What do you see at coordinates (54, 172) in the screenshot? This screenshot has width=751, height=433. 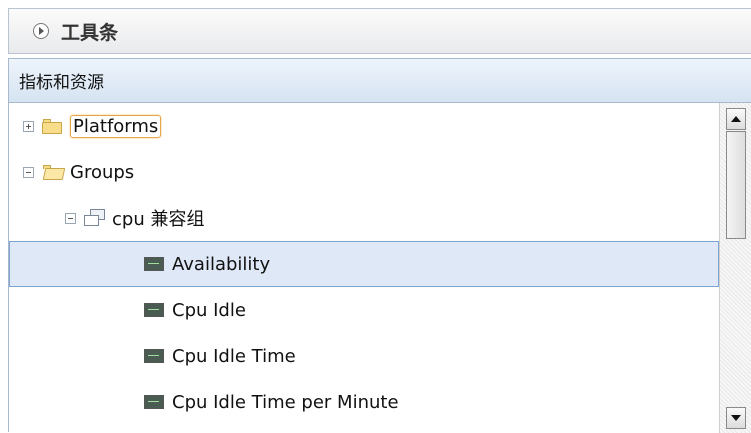 I see `folder-open-icon` at bounding box center [54, 172].